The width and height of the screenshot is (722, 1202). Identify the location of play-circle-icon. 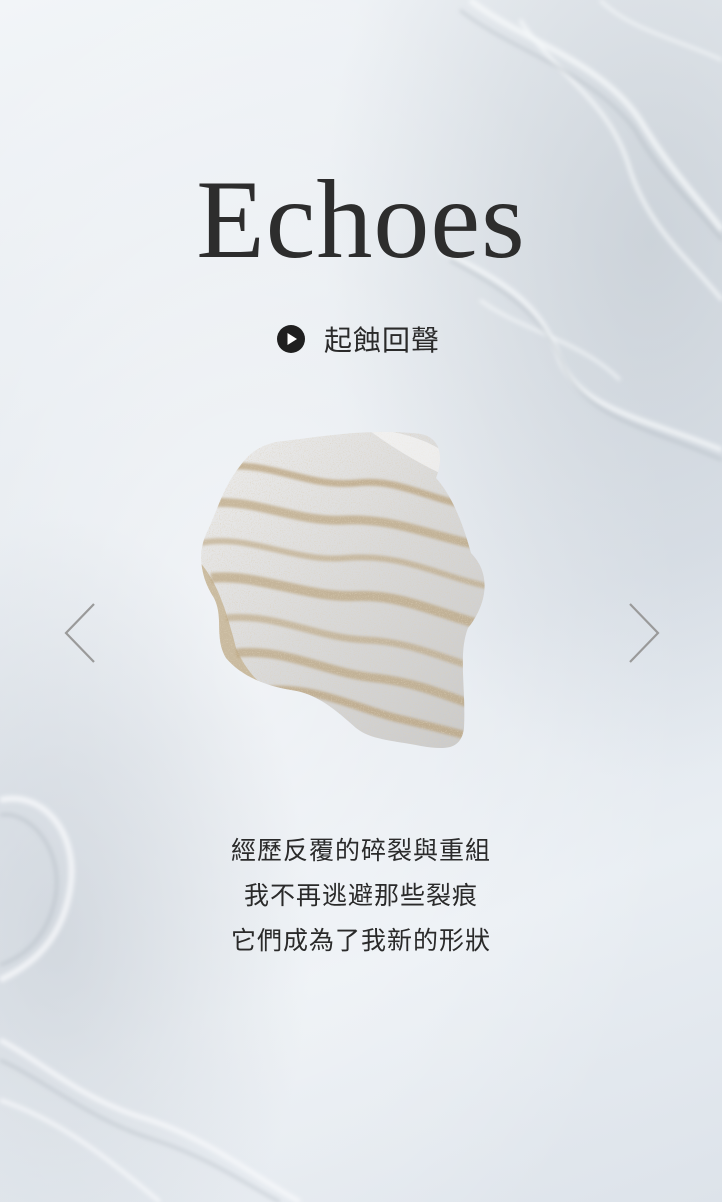
(291, 339).